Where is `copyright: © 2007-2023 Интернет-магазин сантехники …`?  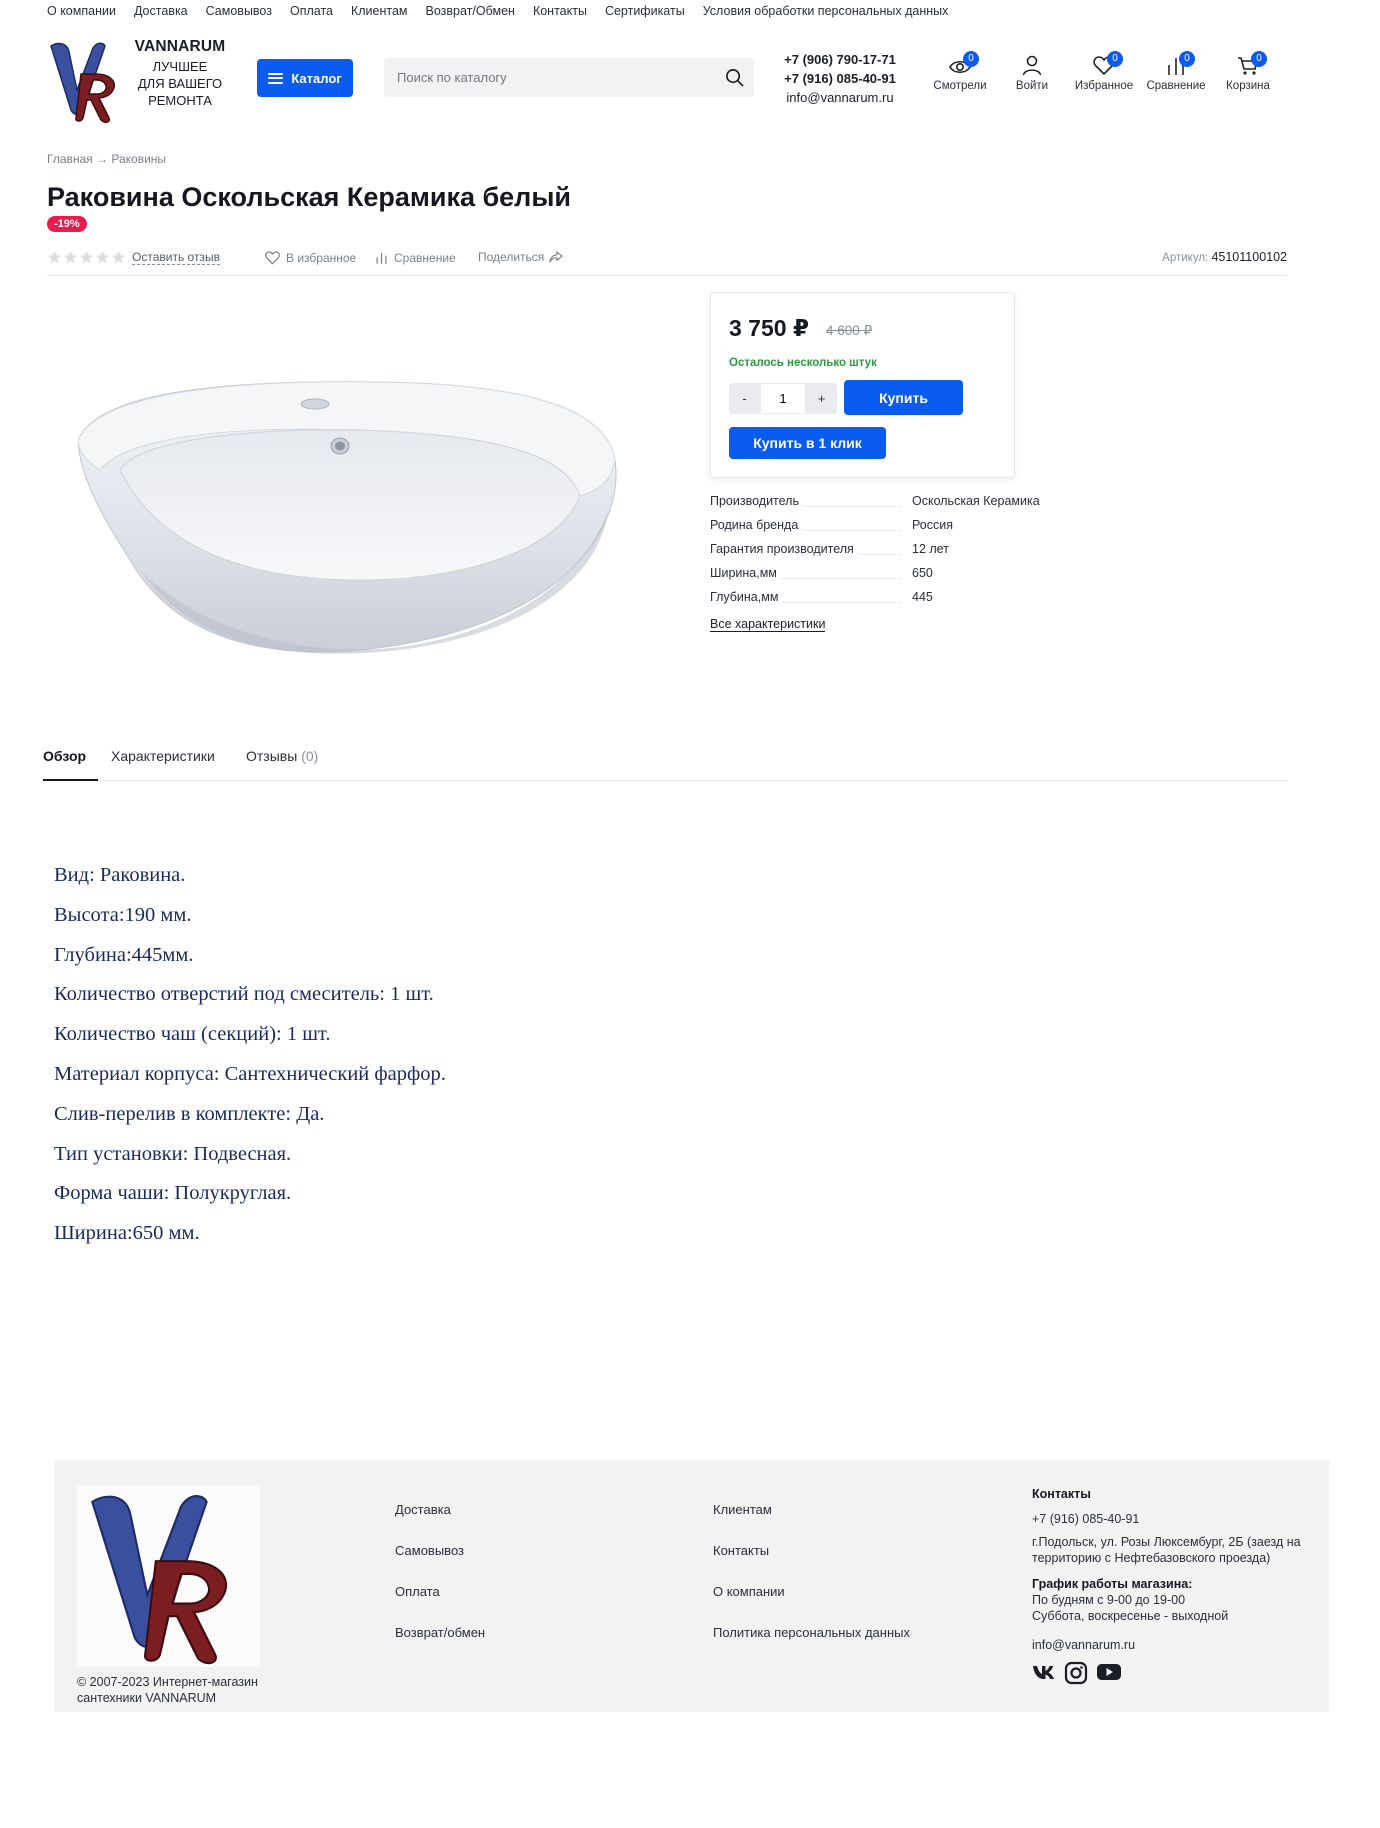 copyright: © 2007-2023 Интернет-магазин сантехники … is located at coordinates (167, 1690).